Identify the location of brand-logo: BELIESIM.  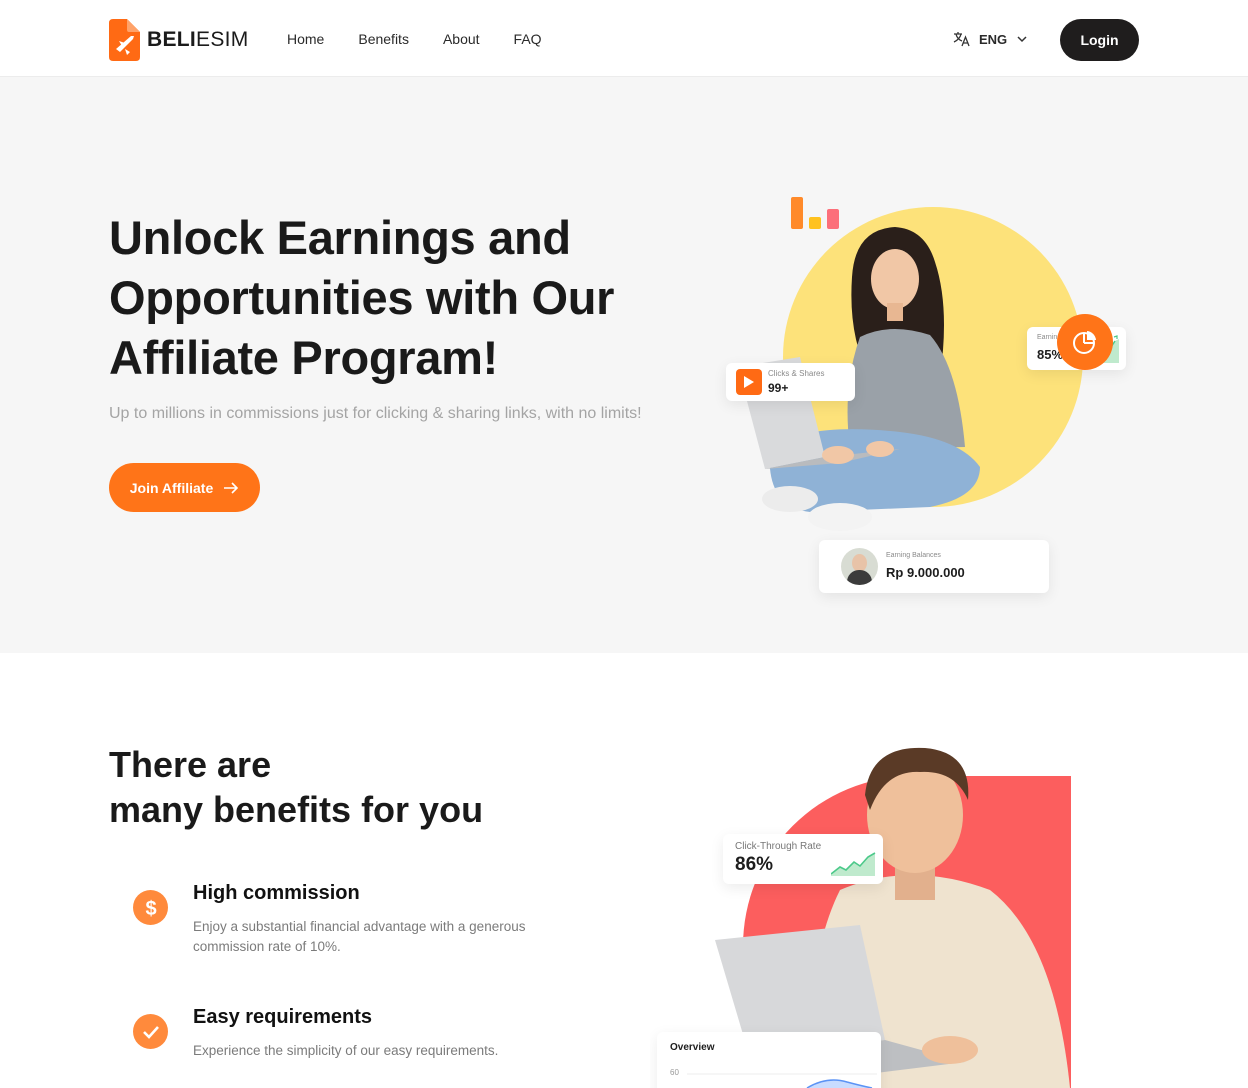
(179, 40).